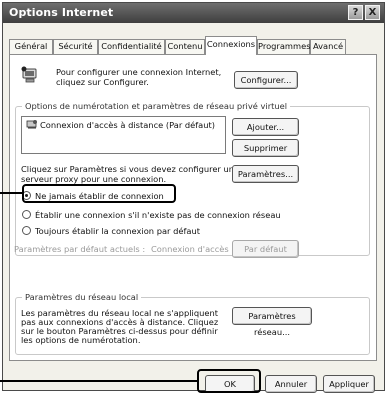 The height and width of the screenshot is (393, 387). What do you see at coordinates (265, 249) in the screenshot?
I see `set-default-button: Par défaut` at bounding box center [265, 249].